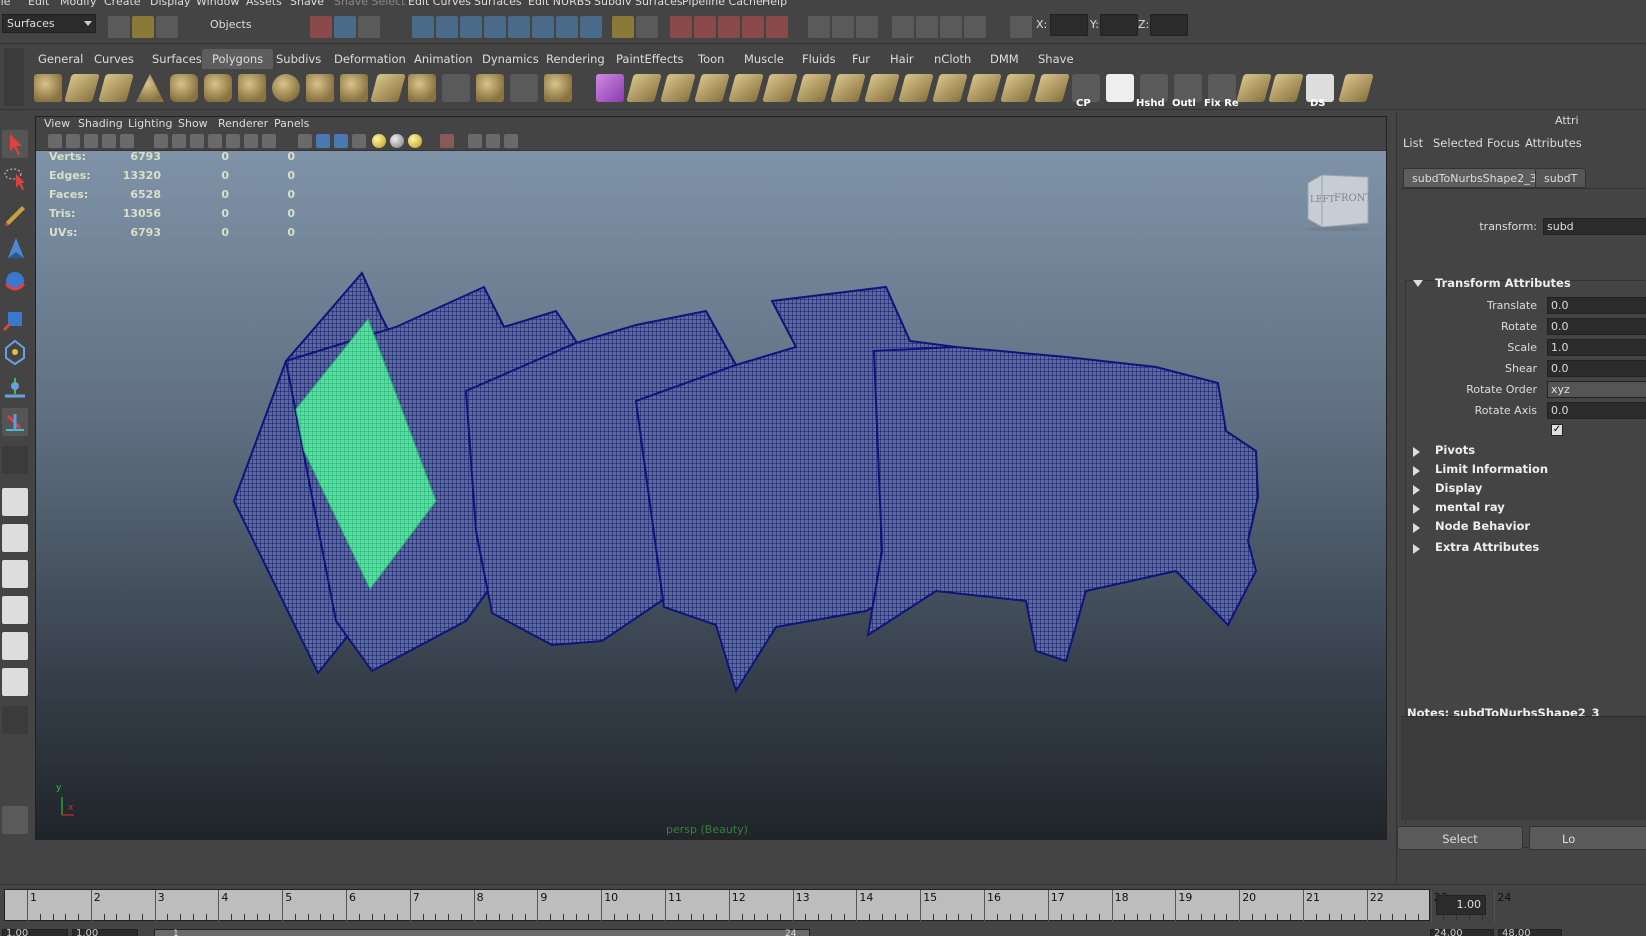 The image size is (1646, 936). Describe the element at coordinates (861, 59) in the screenshot. I see `tab-fur: Fur` at that location.